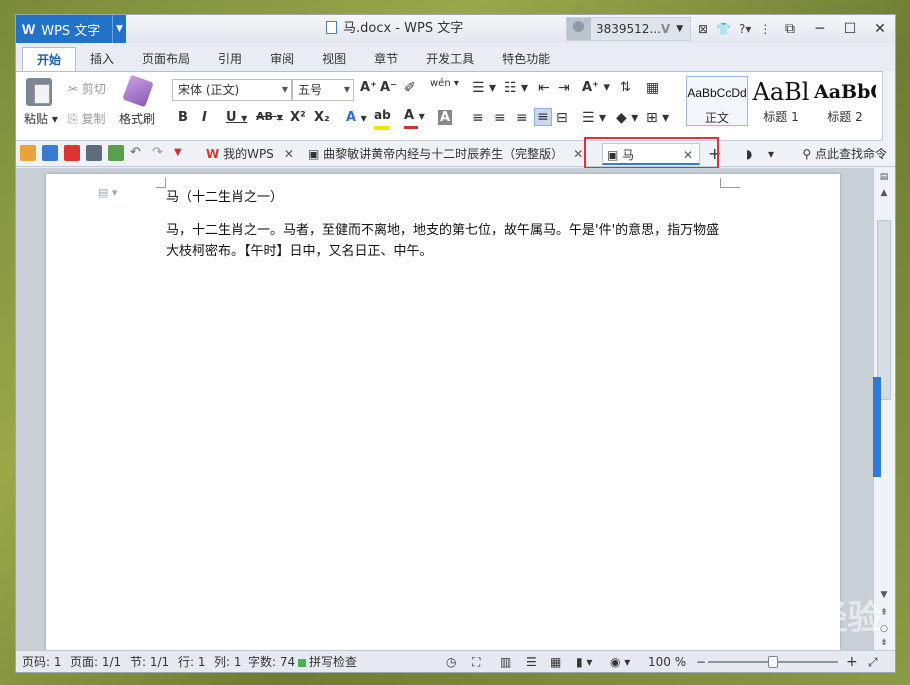 The width and height of the screenshot is (910, 685). What do you see at coordinates (386, 59) in the screenshot?
I see `tab-section: 章节` at bounding box center [386, 59].